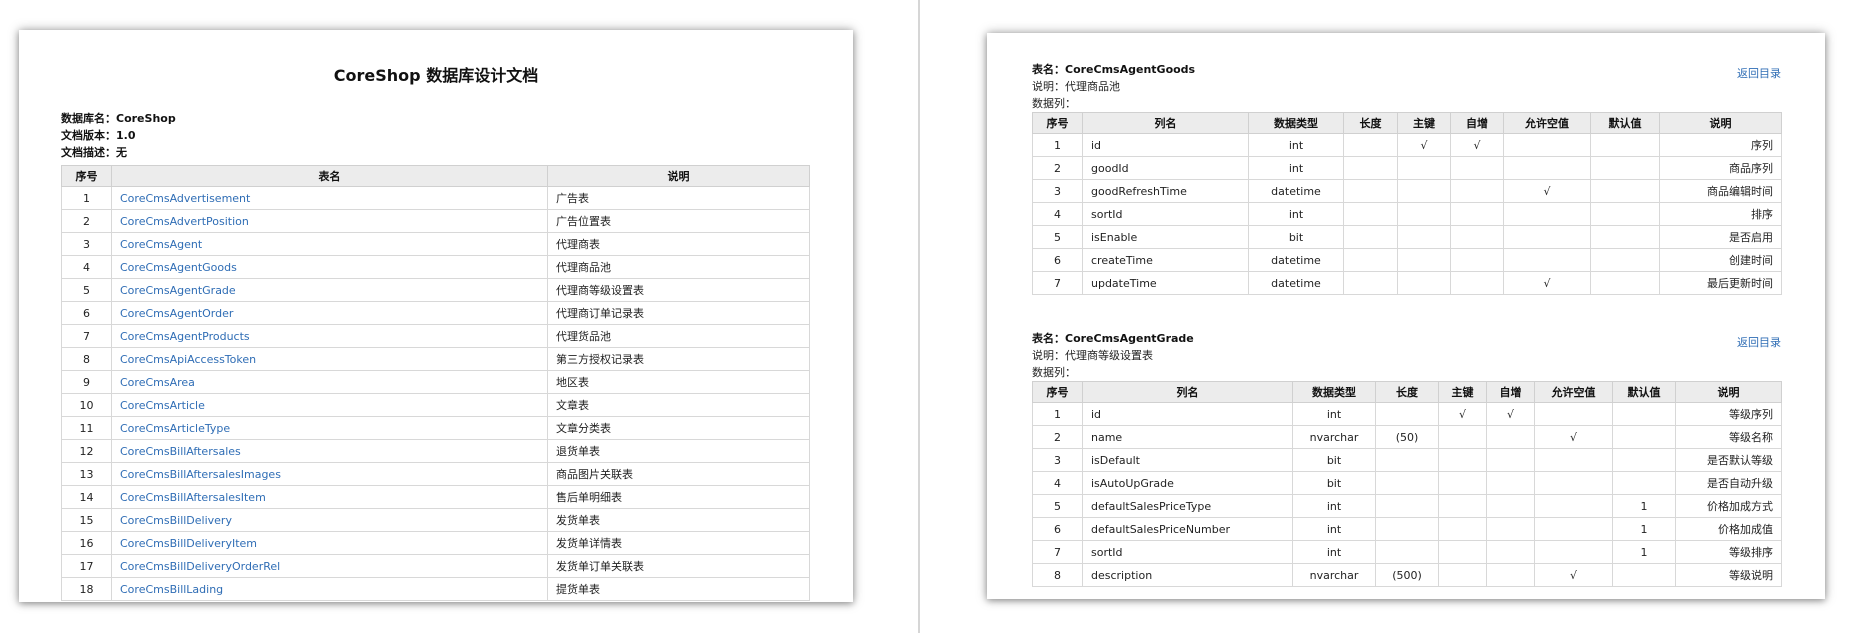 The image size is (1853, 633). I want to click on table-name-link: CoreCmsApiAccessToken, so click(329, 359).